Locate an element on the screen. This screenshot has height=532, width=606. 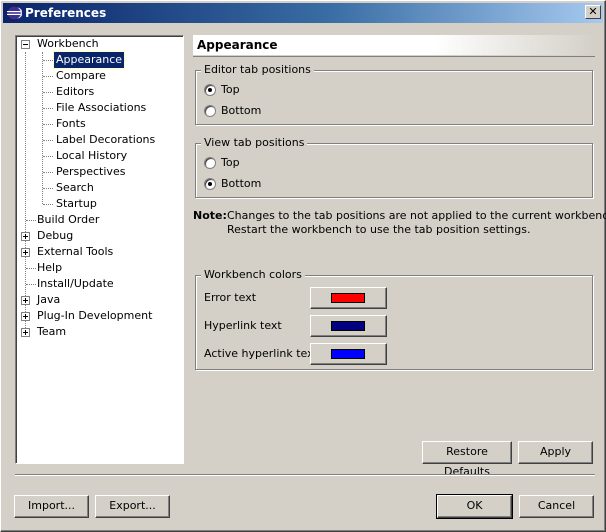
hyperlink-text-color-button is located at coordinates (348, 326).